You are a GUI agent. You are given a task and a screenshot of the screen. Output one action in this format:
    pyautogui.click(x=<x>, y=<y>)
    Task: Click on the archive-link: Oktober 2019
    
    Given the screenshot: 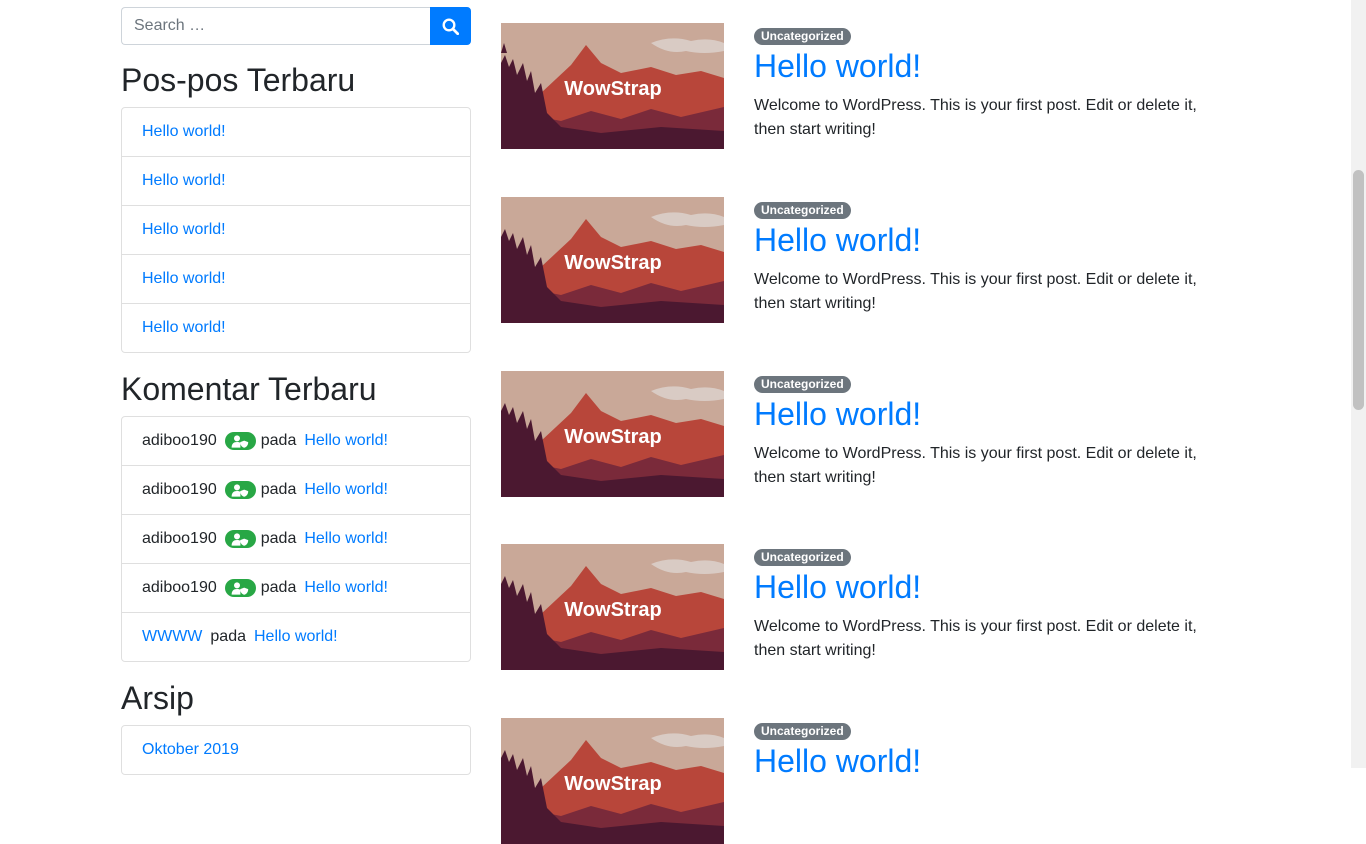 What is the action you would take?
    pyautogui.click(x=190, y=750)
    